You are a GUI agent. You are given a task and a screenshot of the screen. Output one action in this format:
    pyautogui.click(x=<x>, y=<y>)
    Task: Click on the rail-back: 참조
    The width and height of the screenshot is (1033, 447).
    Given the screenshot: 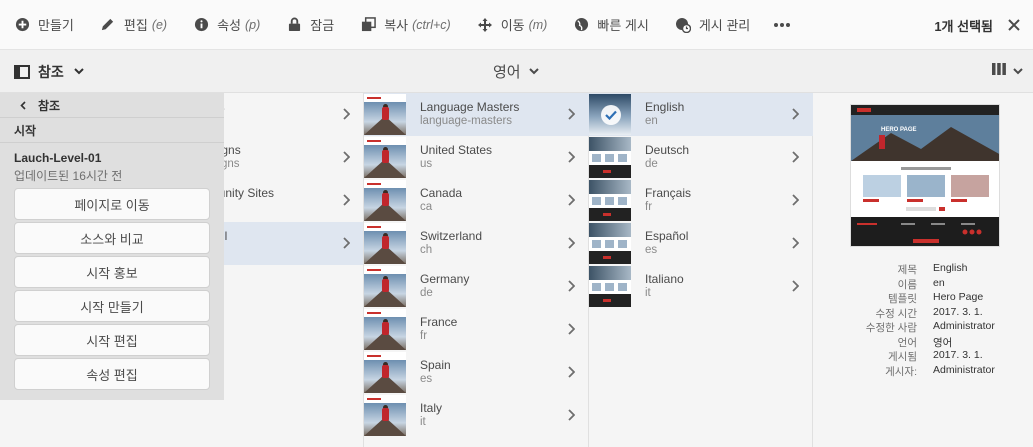 What is the action you would take?
    pyautogui.click(x=112, y=105)
    